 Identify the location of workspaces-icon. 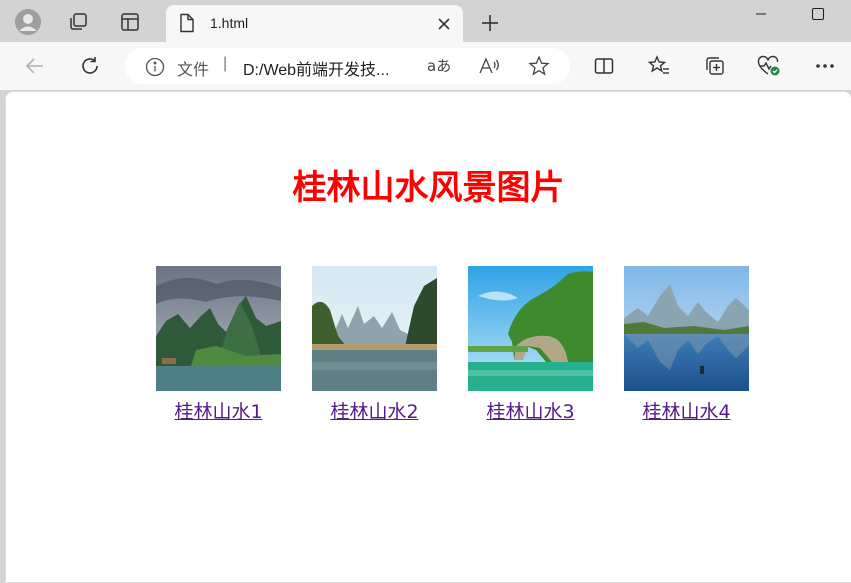
(78, 21).